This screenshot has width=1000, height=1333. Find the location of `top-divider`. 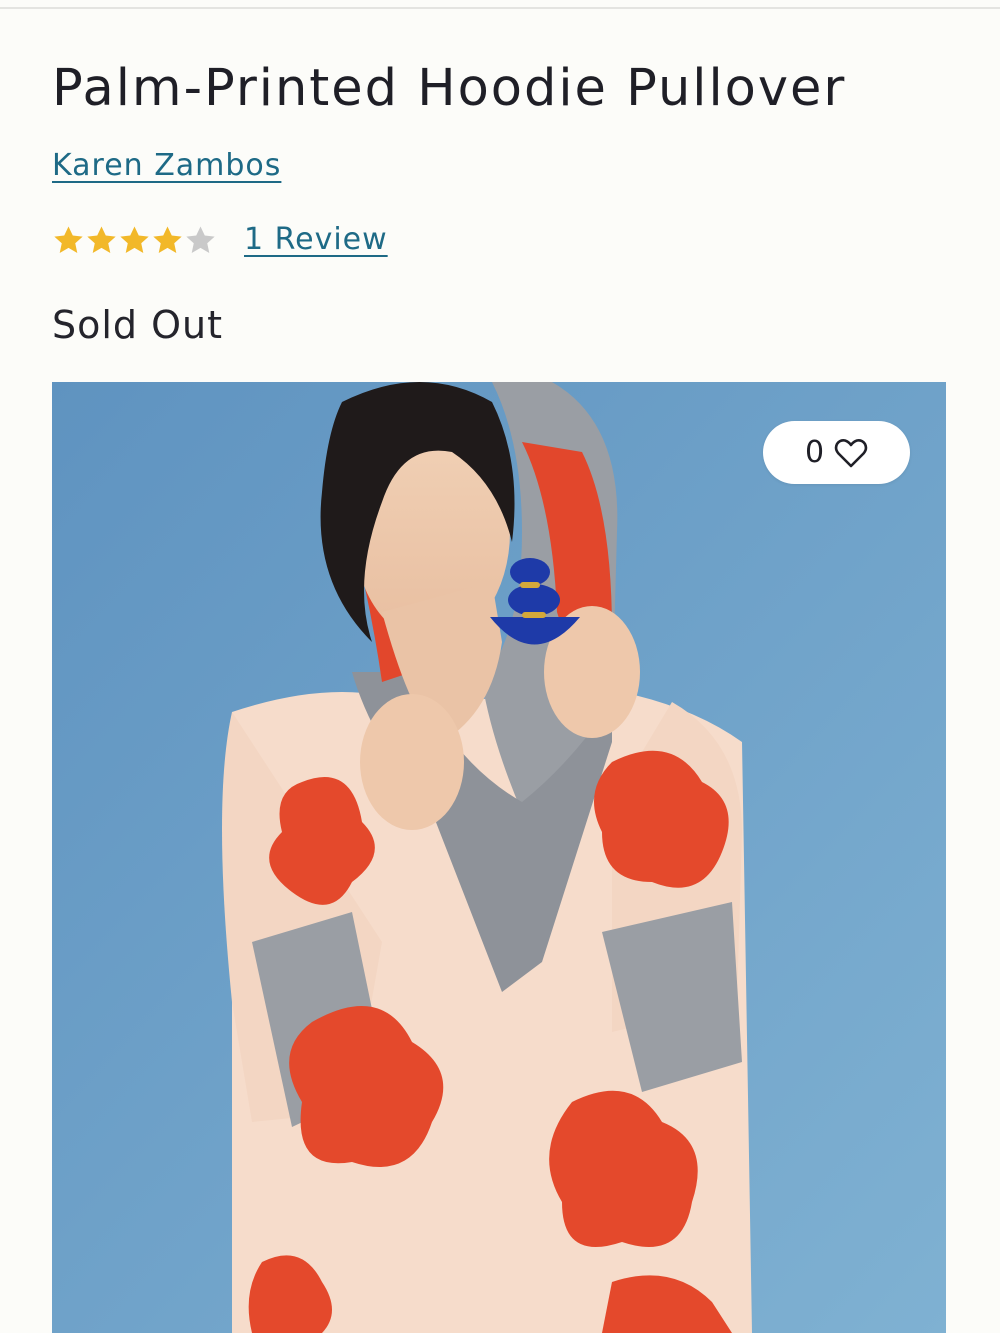

top-divider is located at coordinates (500, 8).